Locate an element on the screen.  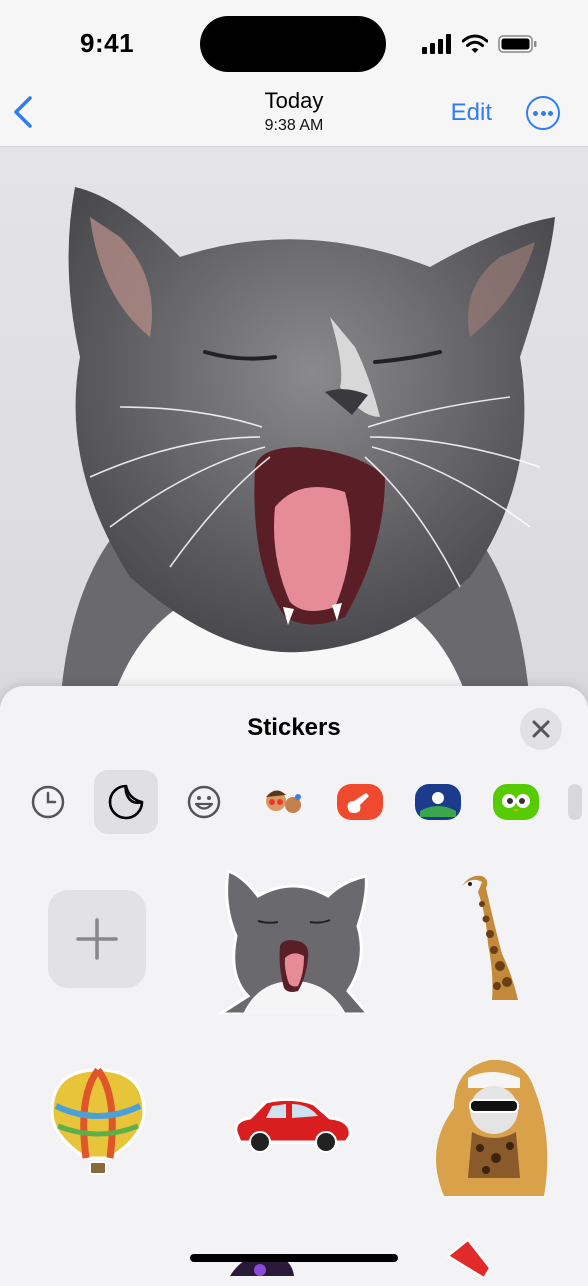
emoji-icon is located at coordinates (204, 802).